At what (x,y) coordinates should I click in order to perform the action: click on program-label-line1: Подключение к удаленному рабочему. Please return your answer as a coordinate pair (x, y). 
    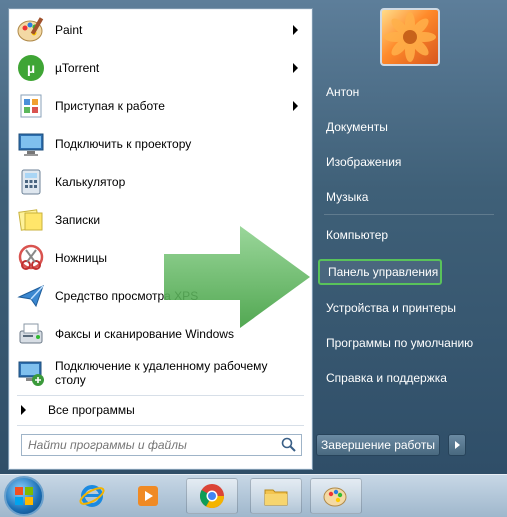
    Looking at the image, I should click on (161, 366).